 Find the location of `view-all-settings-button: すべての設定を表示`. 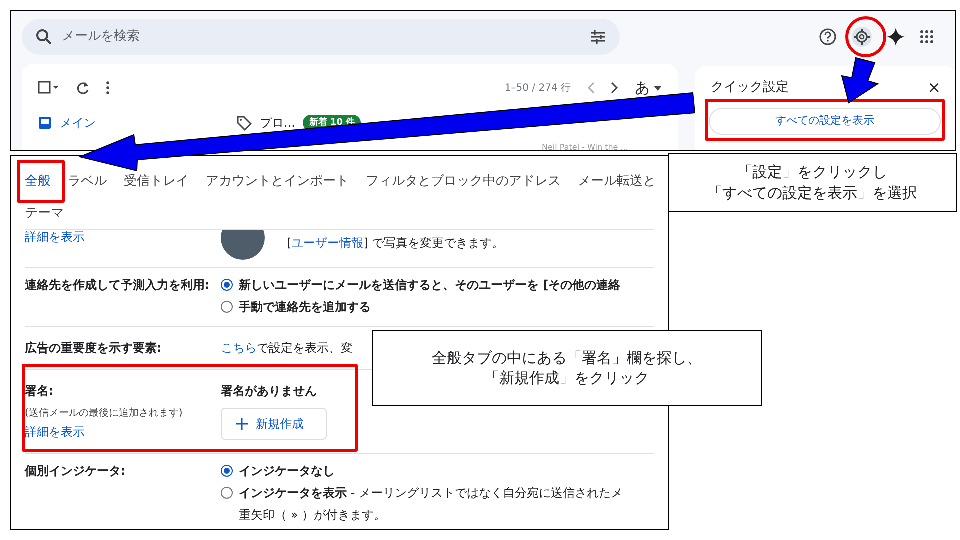

view-all-settings-button: すべての設定を表示 is located at coordinates (825, 121).